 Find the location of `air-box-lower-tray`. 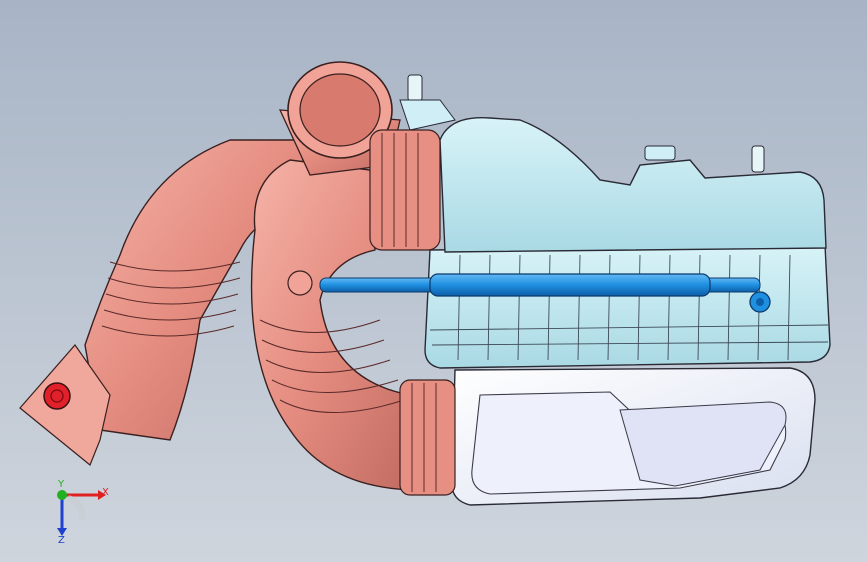

air-box-lower-tray is located at coordinates (633, 436).